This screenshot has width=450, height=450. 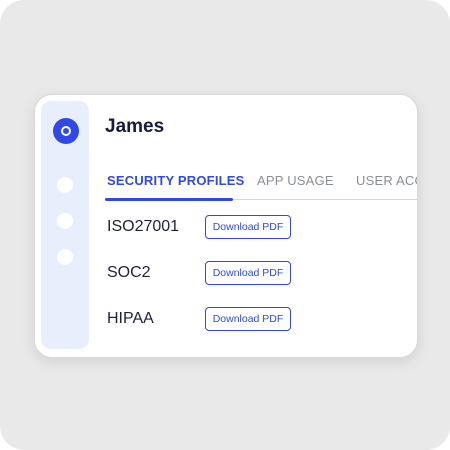 I want to click on profile-row-soc2: SOC2 Download PDF, so click(x=262, y=274).